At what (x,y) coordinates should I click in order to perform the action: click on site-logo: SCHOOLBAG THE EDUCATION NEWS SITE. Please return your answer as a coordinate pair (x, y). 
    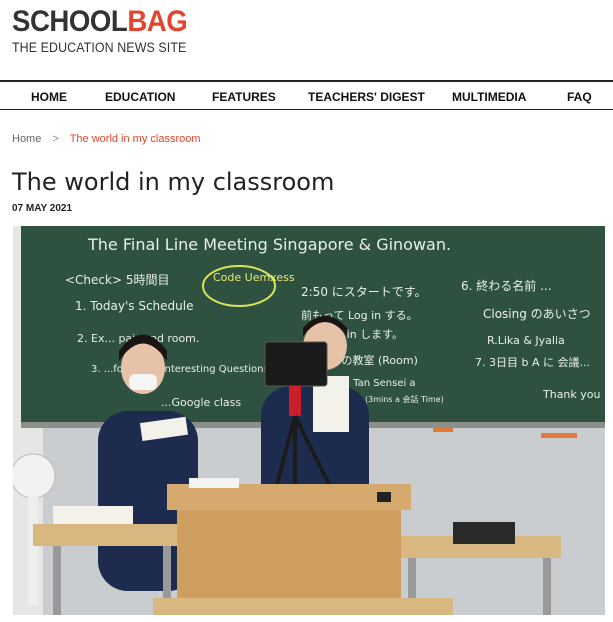
    Looking at the image, I should click on (107, 30).